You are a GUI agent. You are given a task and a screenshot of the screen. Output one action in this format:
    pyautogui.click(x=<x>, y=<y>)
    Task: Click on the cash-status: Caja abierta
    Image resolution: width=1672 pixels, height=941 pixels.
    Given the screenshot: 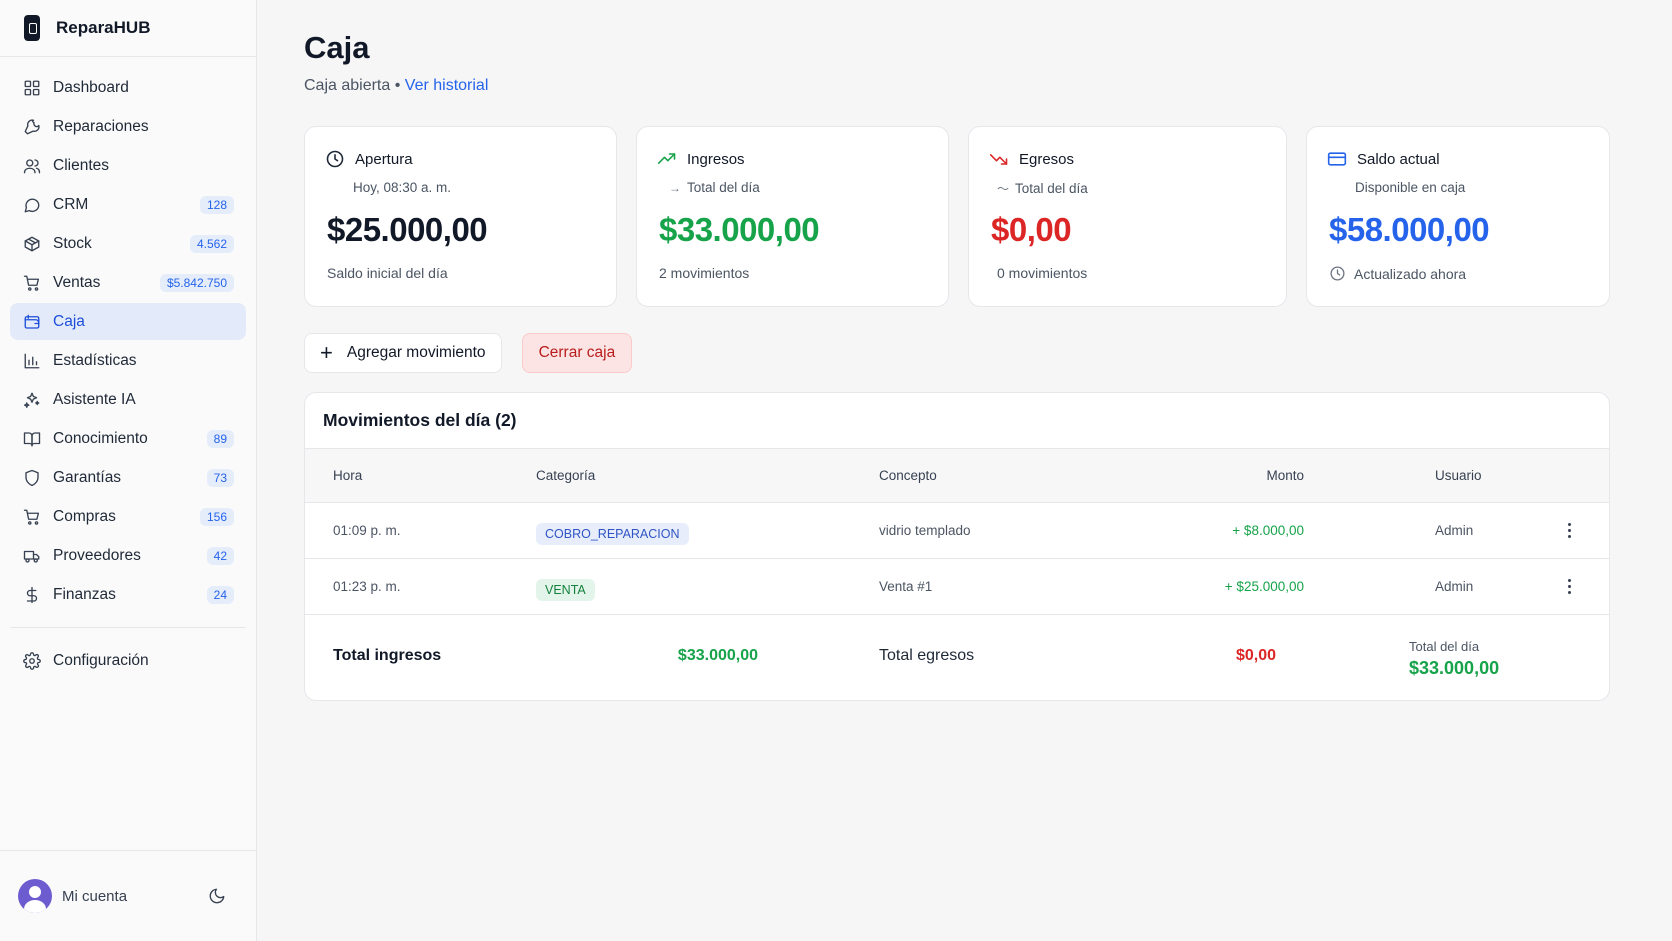 What is the action you would take?
    pyautogui.click(x=347, y=85)
    